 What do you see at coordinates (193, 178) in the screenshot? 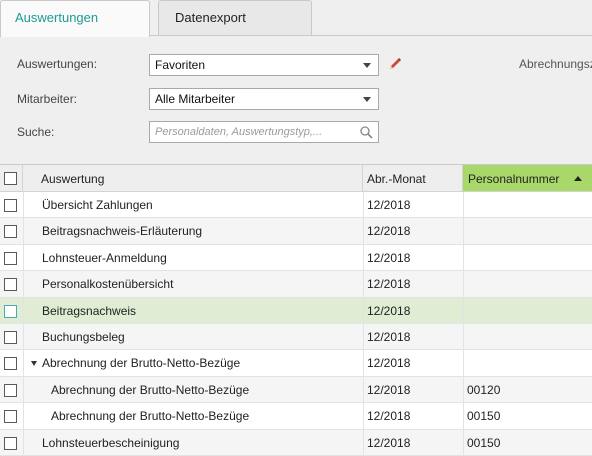
I see `column-header-auswertung: Auswertung` at bounding box center [193, 178].